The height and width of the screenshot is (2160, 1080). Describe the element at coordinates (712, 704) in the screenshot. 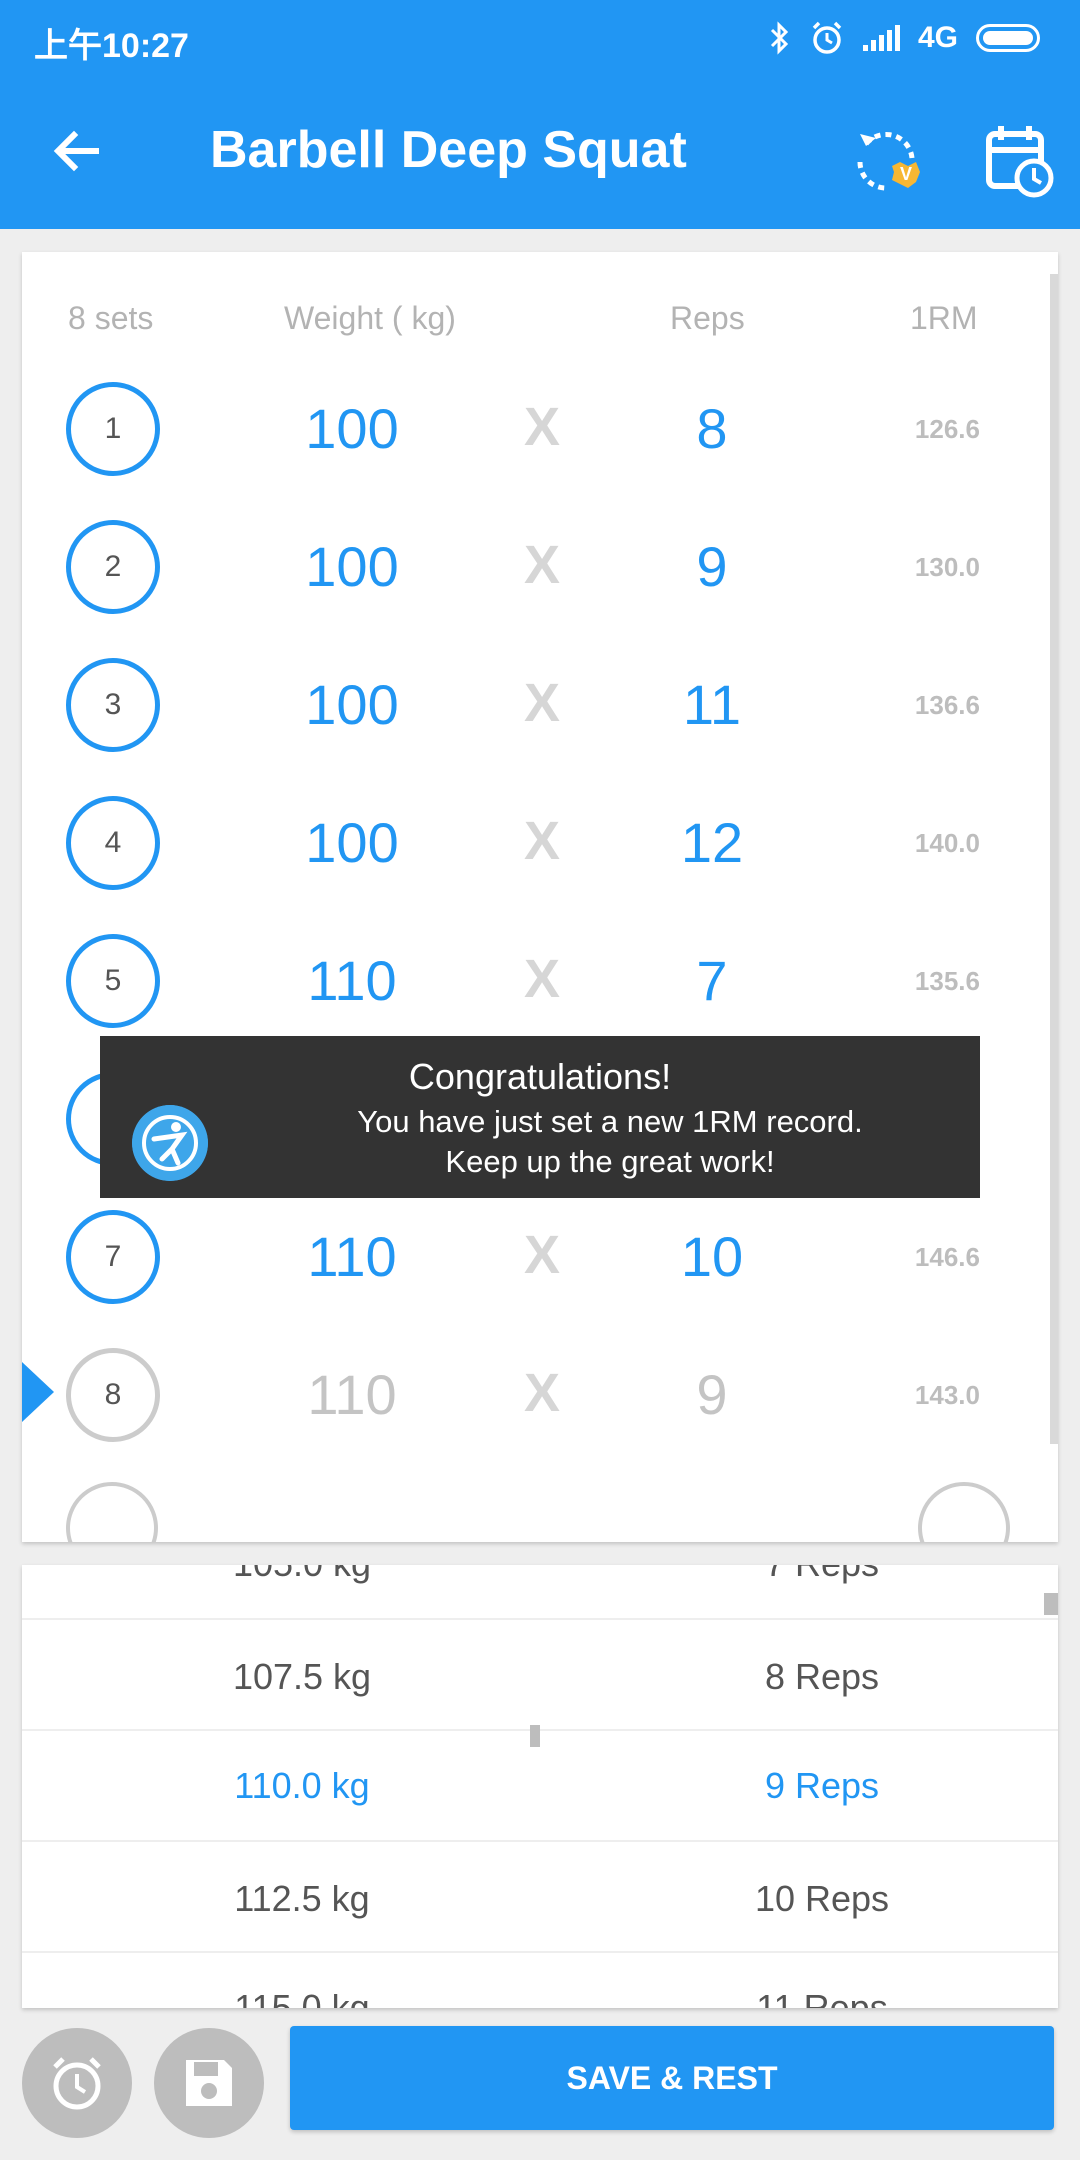

I see `set-reps: 11` at that location.